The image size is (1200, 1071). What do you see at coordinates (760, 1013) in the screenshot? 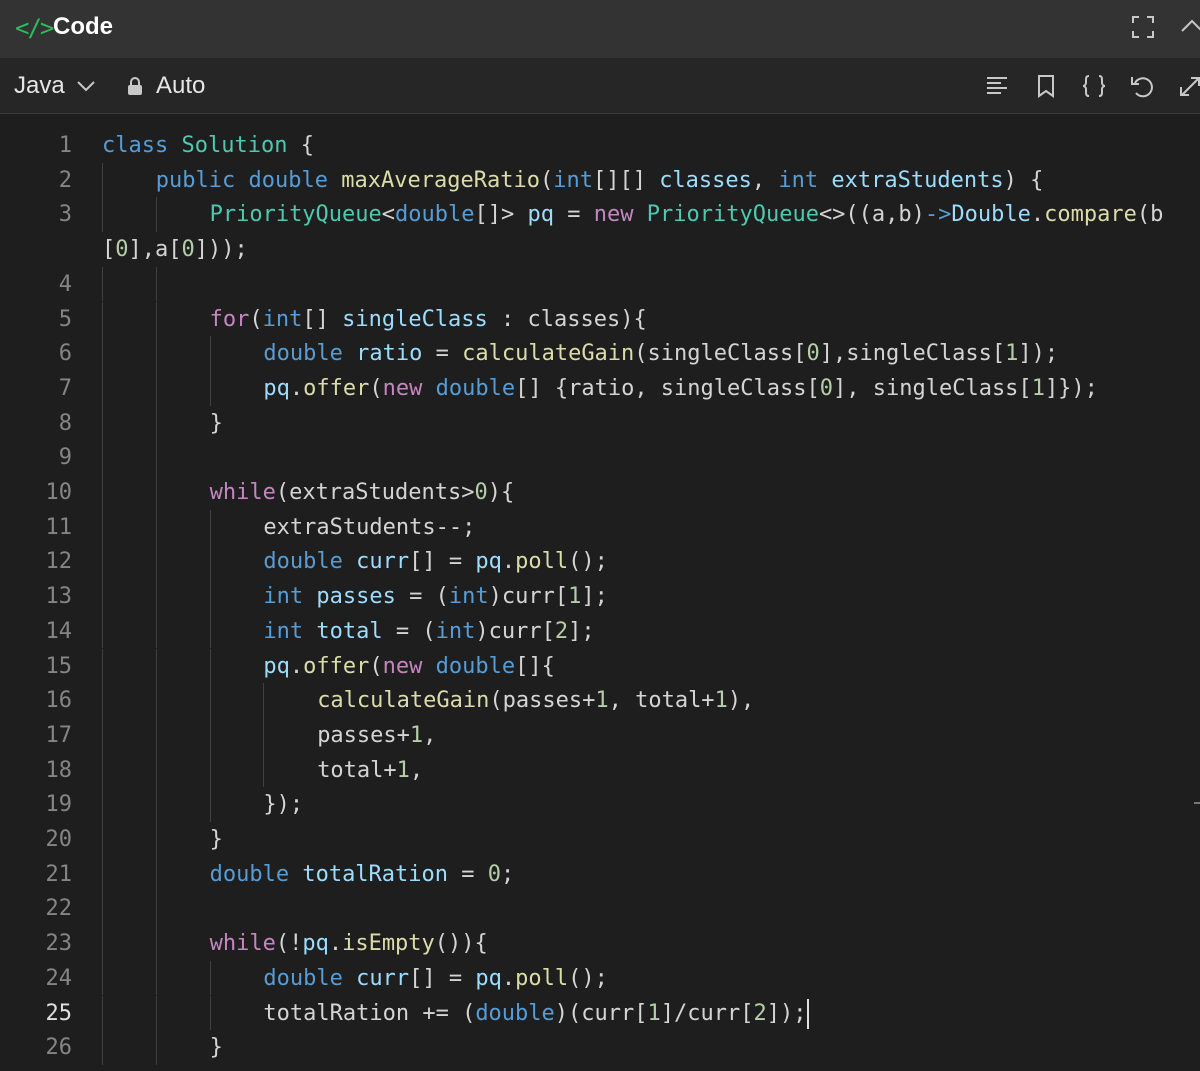
I see `code-token: 2` at bounding box center [760, 1013].